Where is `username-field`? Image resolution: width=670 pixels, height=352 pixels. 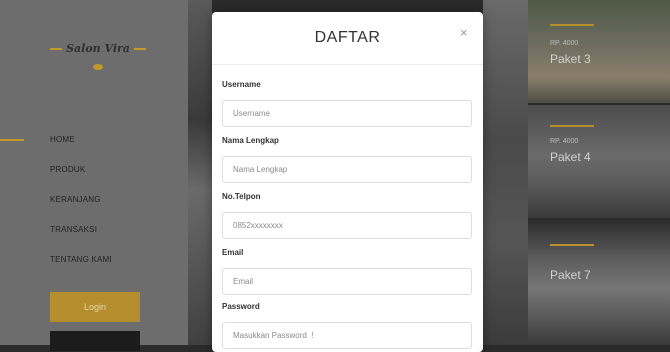 username-field is located at coordinates (347, 113).